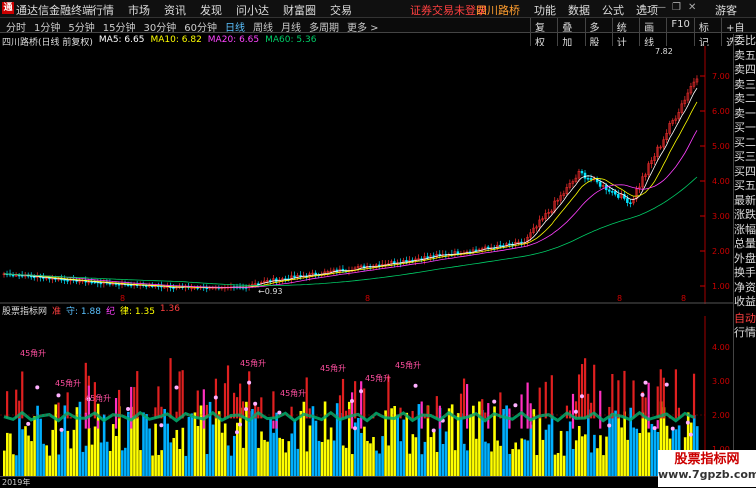  What do you see at coordinates (16, 26) in the screenshot?
I see `period-tab: 分时` at bounding box center [16, 26].